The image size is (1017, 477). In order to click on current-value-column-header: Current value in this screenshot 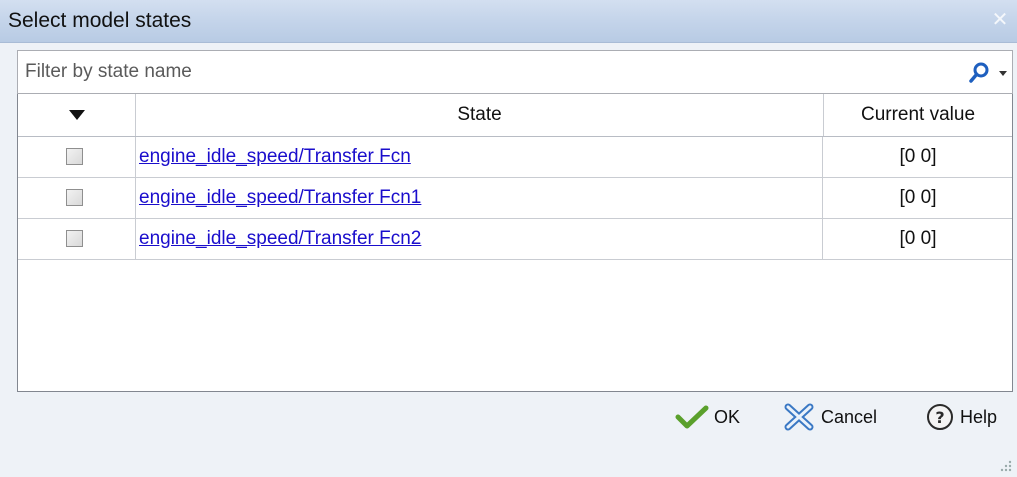, I will do `click(918, 115)`.